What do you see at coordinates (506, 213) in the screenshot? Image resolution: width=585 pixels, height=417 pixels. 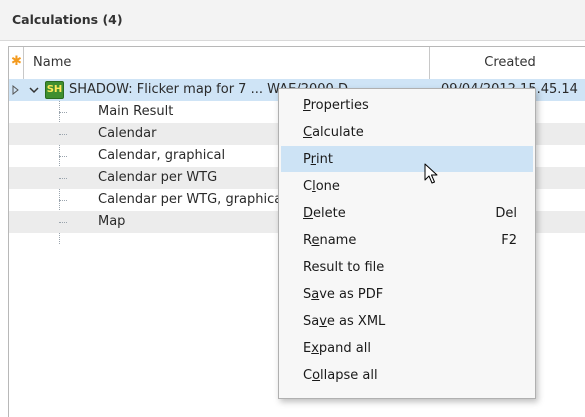 I see `menu-item-shortcut: Del` at bounding box center [506, 213].